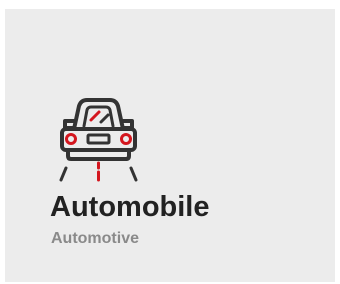 The width and height of the screenshot is (340, 284). What do you see at coordinates (130, 207) in the screenshot?
I see `card-title: Automobile` at bounding box center [130, 207].